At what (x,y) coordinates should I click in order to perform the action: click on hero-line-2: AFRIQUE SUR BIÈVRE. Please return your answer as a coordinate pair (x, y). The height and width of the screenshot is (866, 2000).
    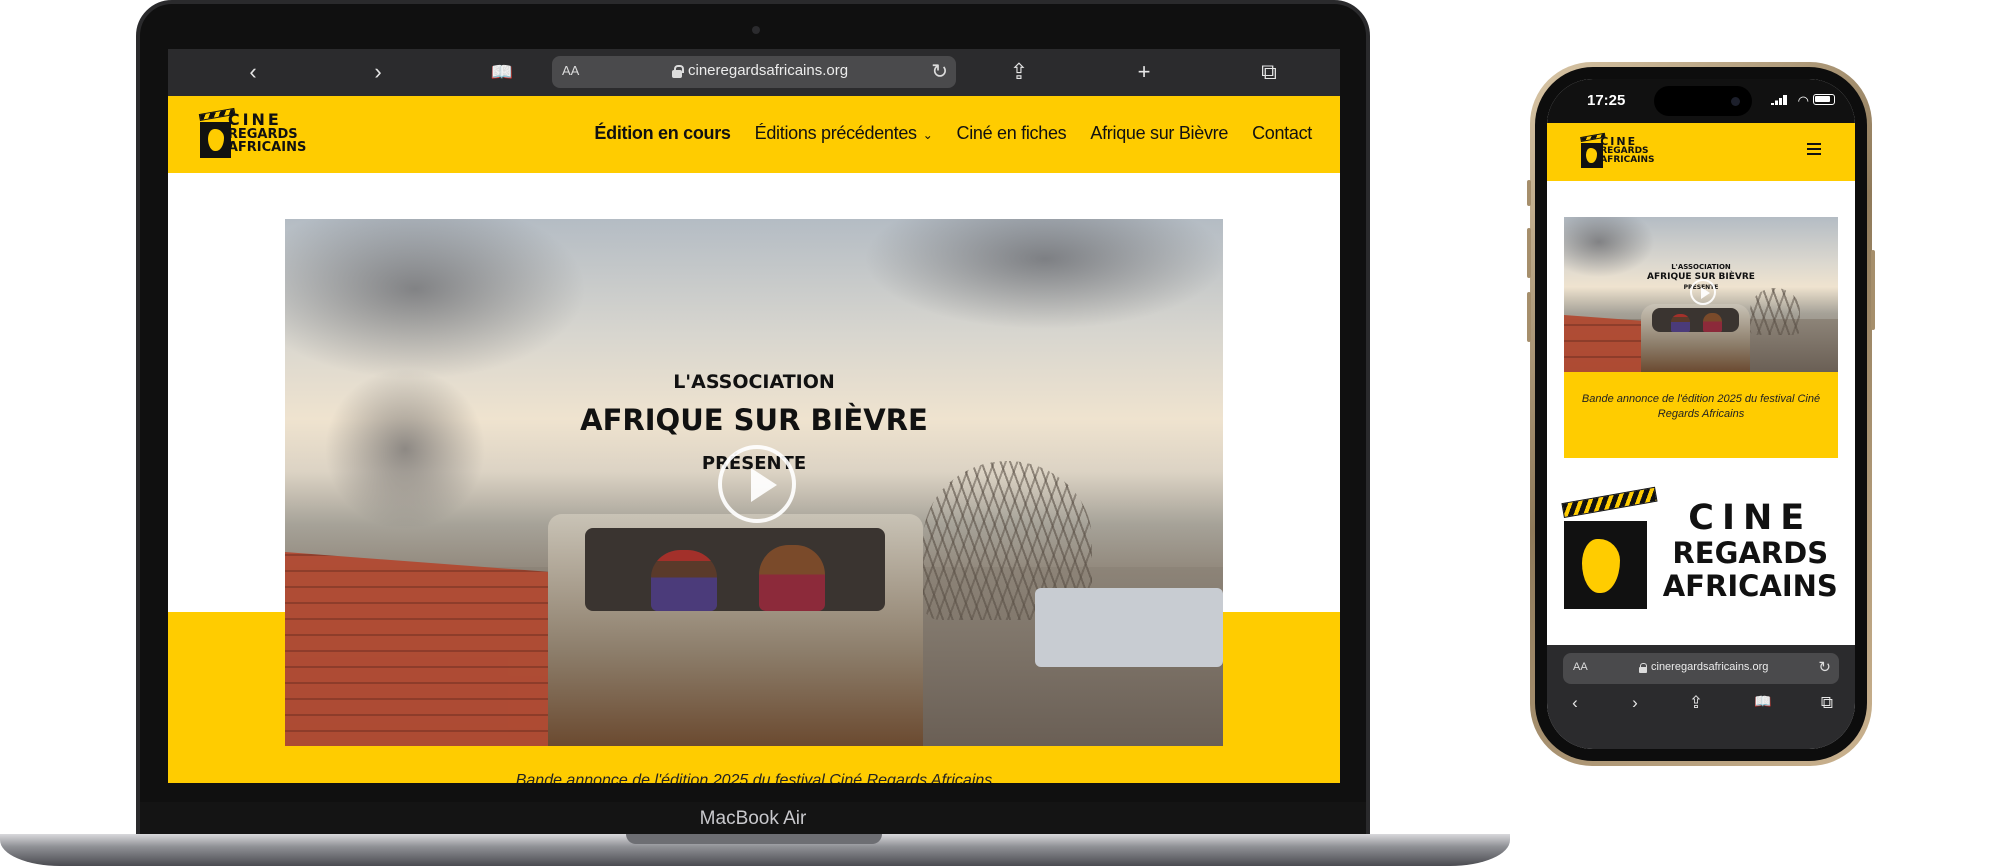
    Looking at the image, I should click on (754, 420).